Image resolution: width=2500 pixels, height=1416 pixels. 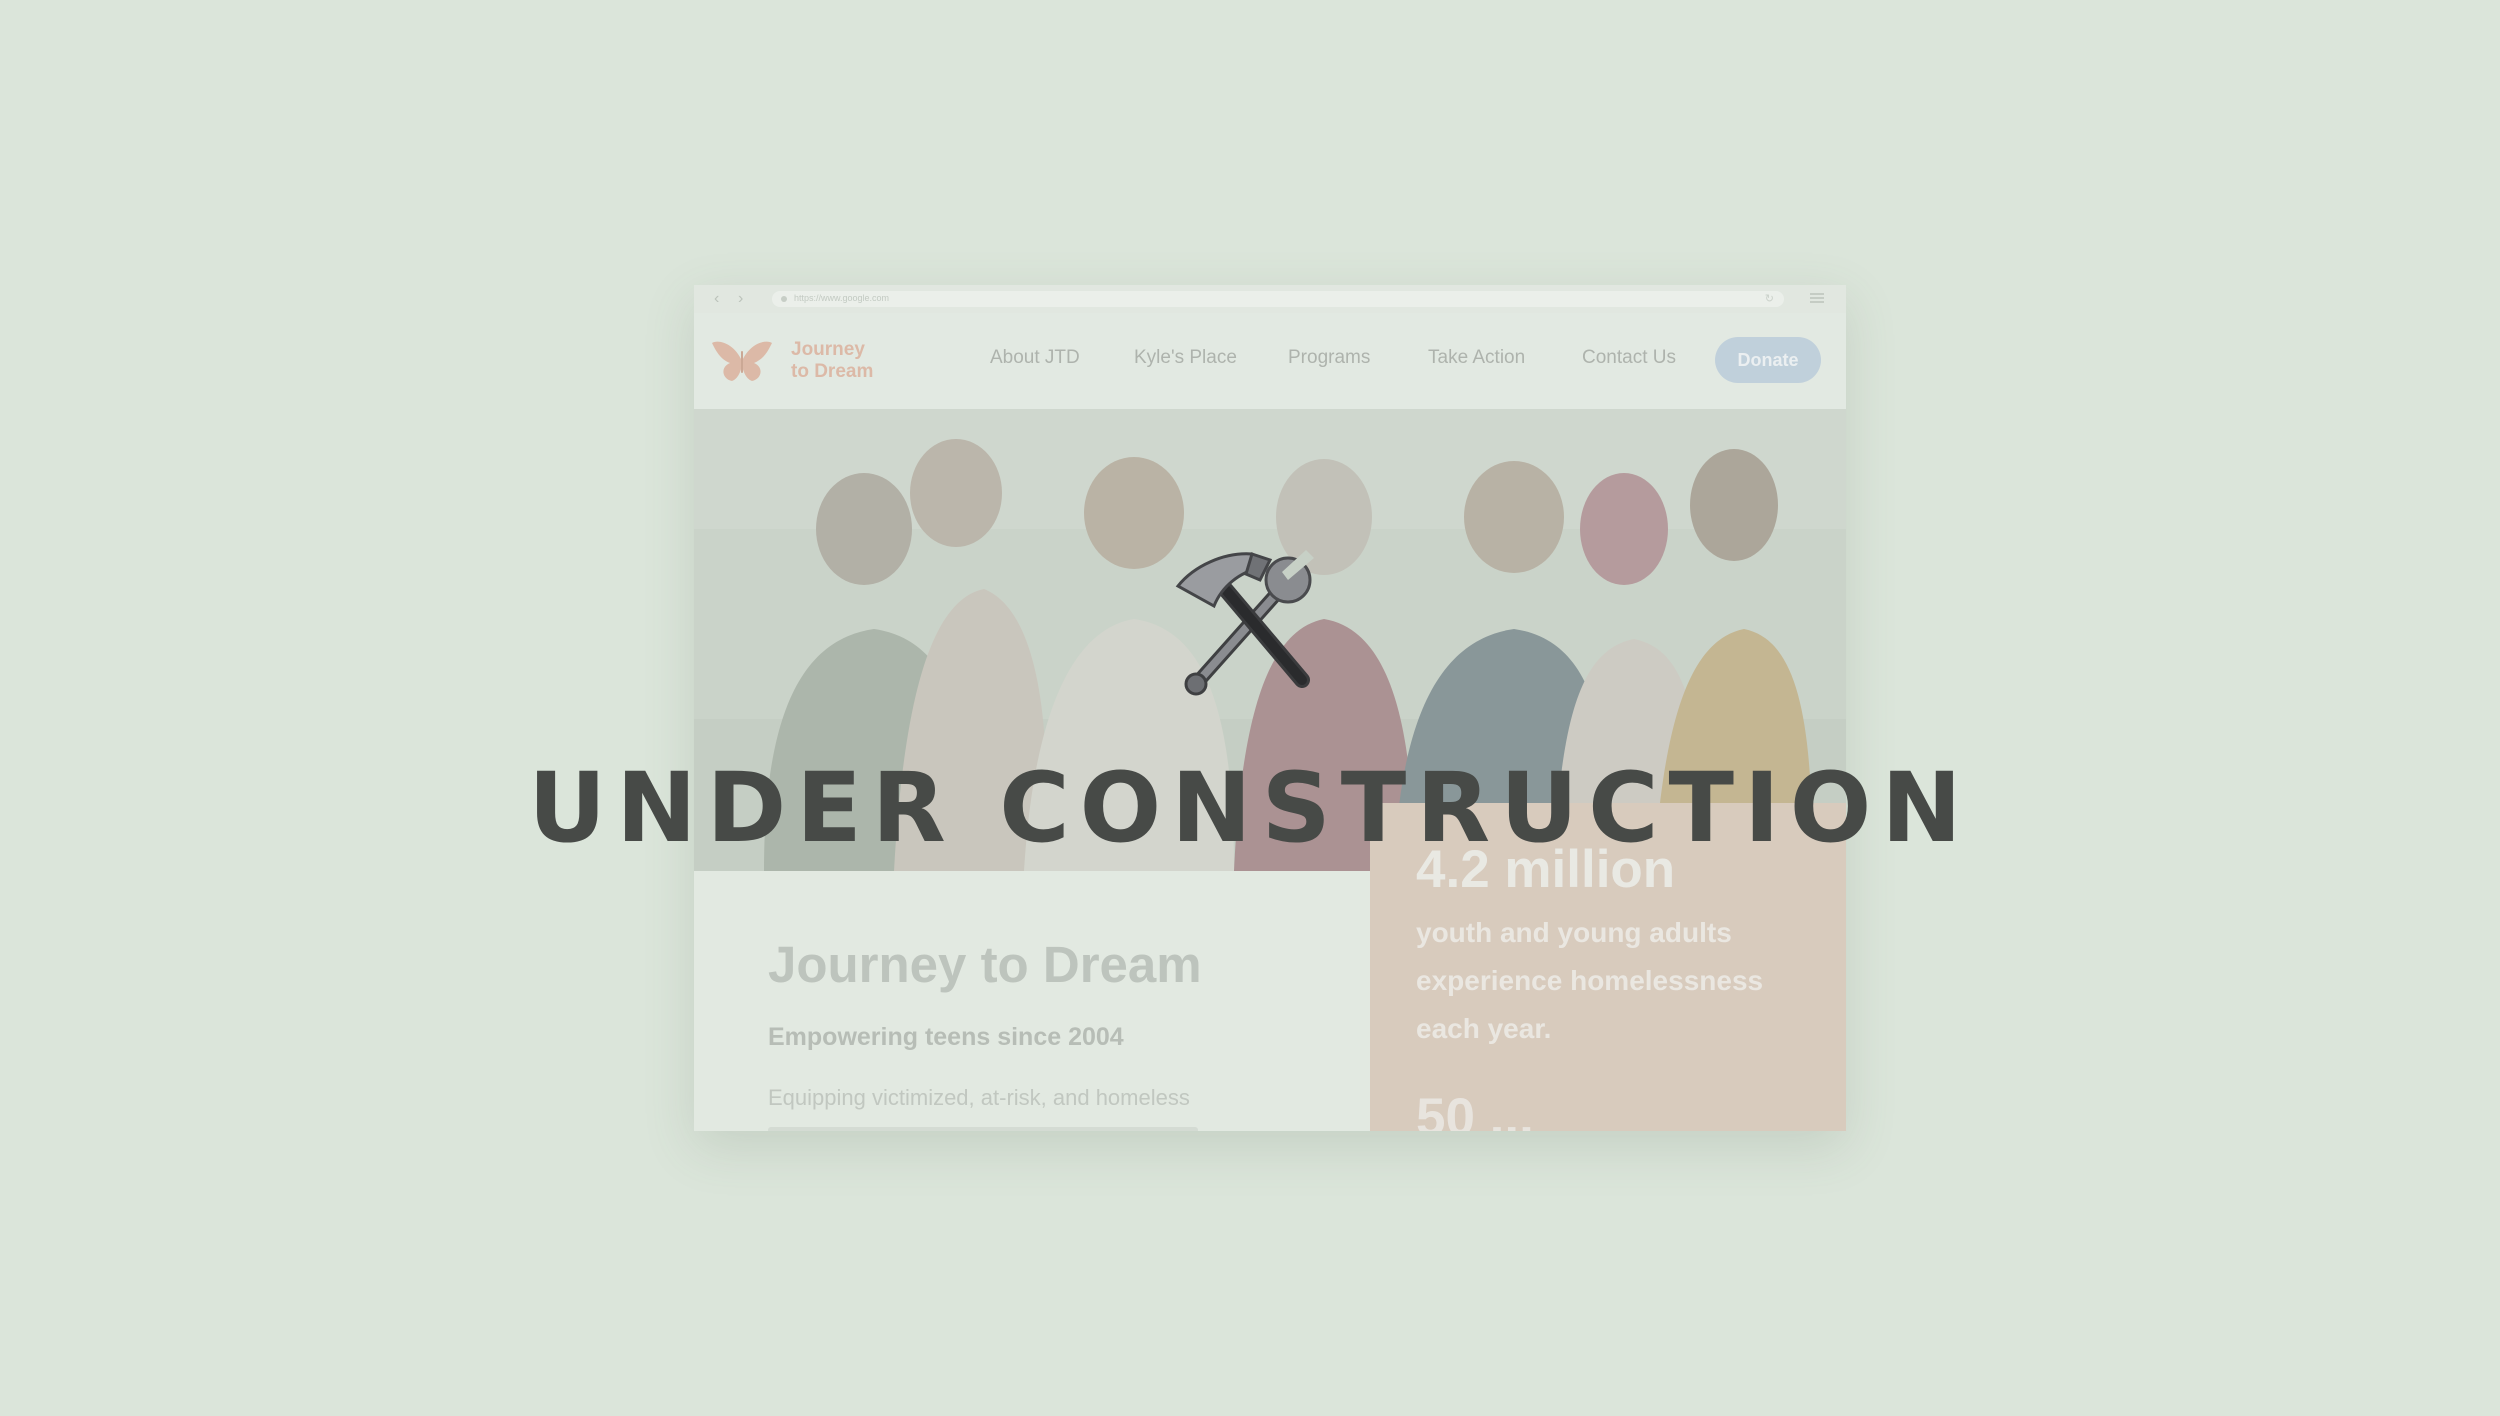 I want to click on nav-link-kyles-place: Kyle's Place, so click(x=1185, y=358).